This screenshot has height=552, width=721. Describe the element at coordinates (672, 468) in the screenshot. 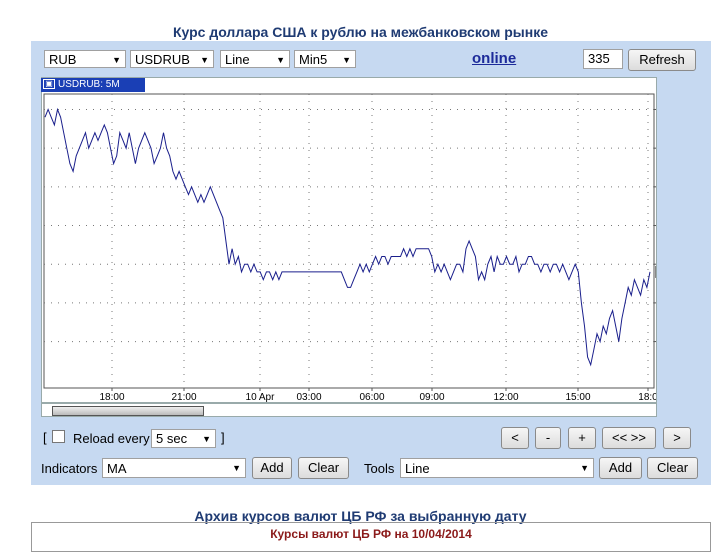

I see `tools-clear-button: Clear` at that location.